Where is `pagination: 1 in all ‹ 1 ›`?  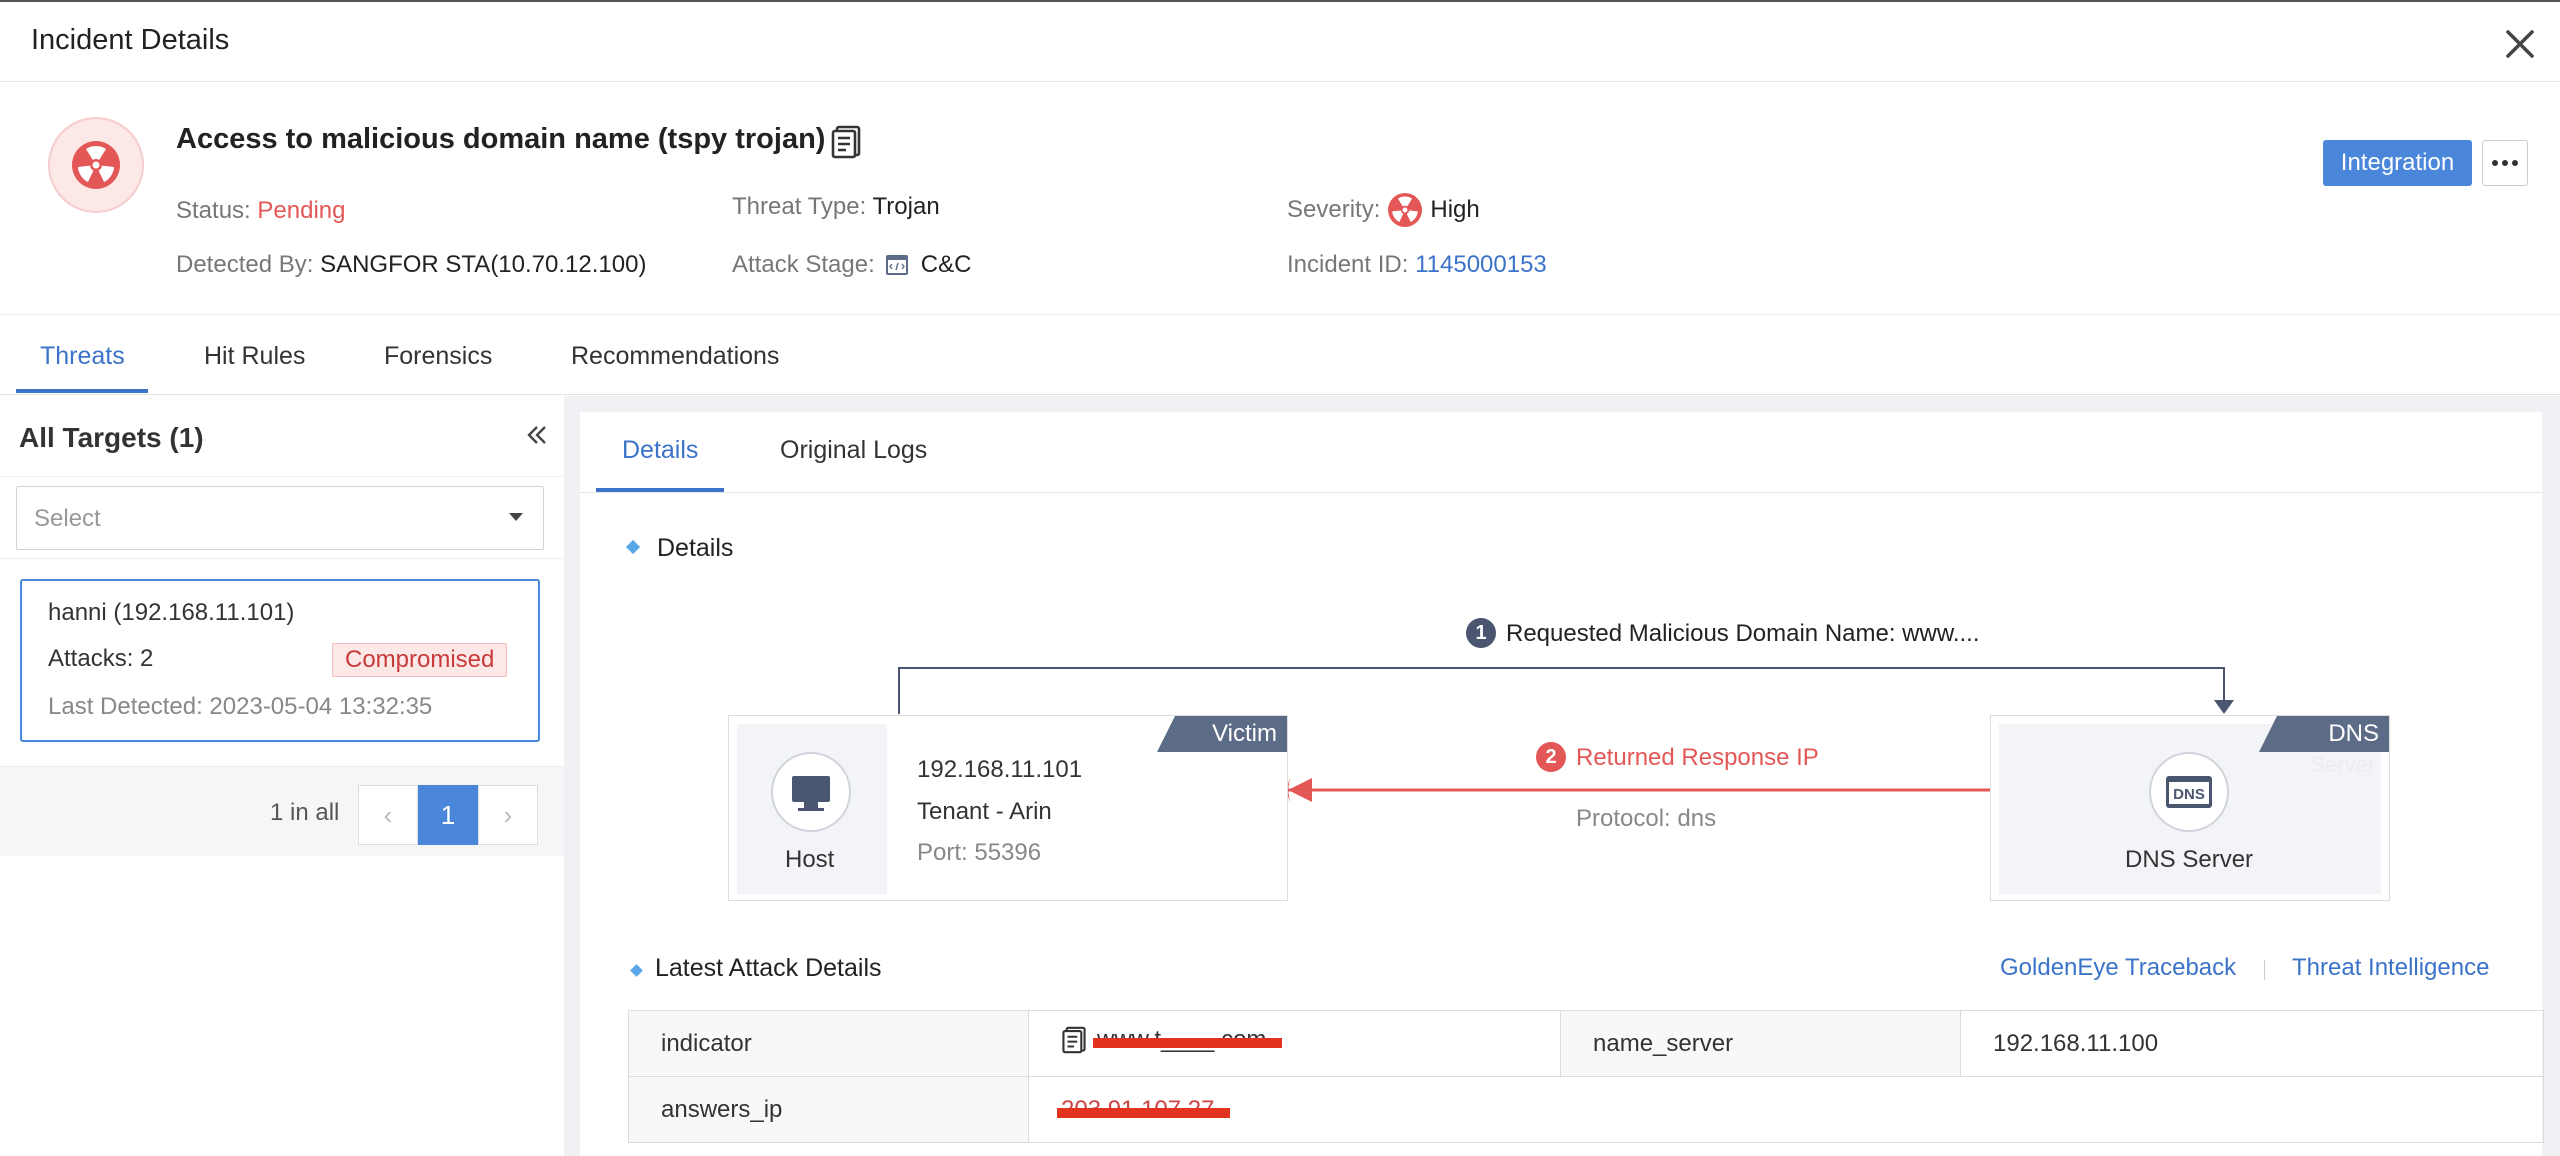
pagination: 1 in all ‹ 1 › is located at coordinates (282, 811).